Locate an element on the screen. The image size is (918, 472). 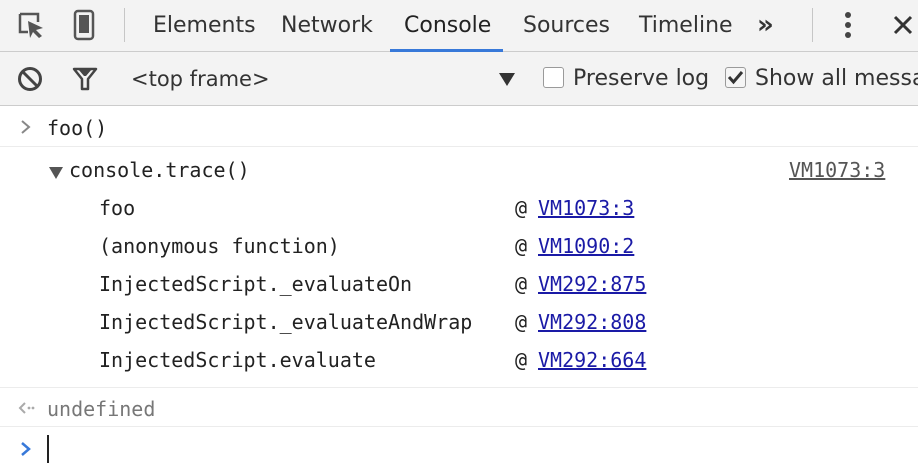
stack-frame-function: InjectedScript._evaluateAndWrap is located at coordinates (286, 322).